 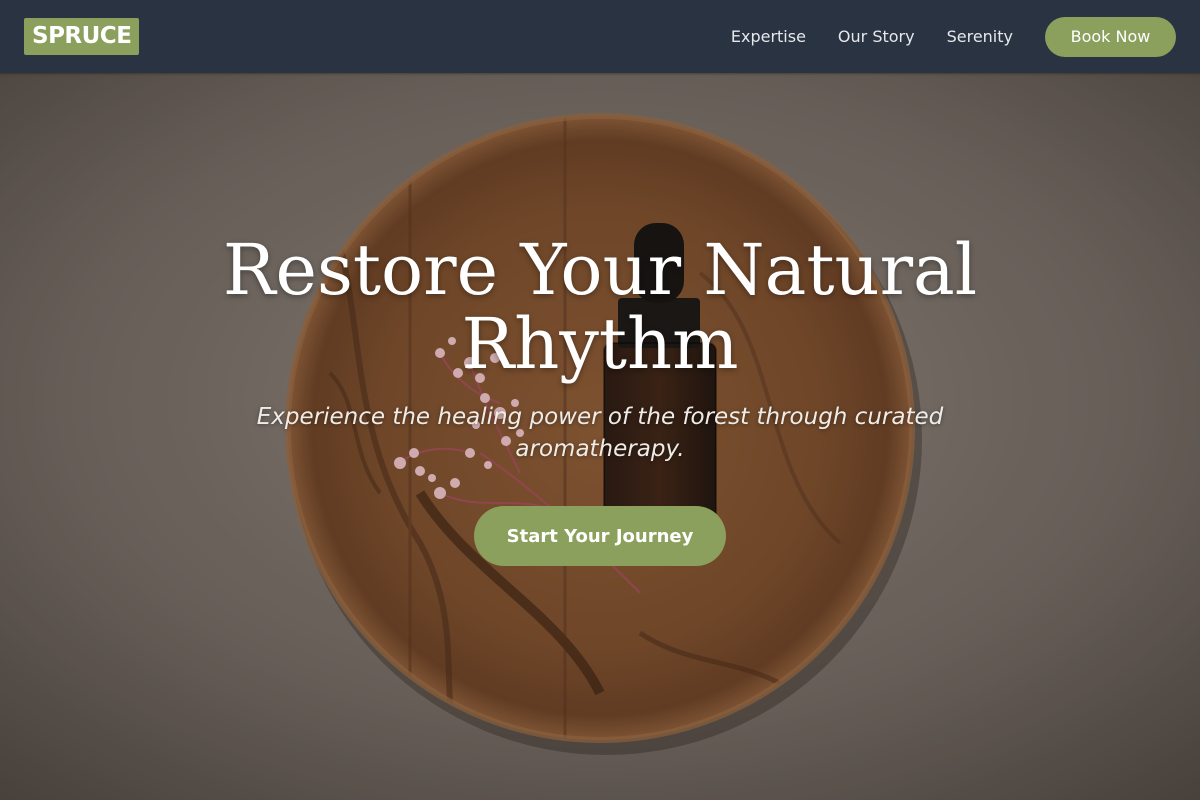 I want to click on book-now-button: Book Now, so click(x=1110, y=36).